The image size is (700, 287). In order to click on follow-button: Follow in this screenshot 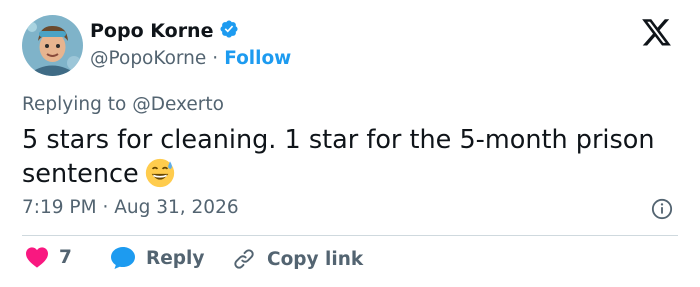, I will do `click(257, 58)`.